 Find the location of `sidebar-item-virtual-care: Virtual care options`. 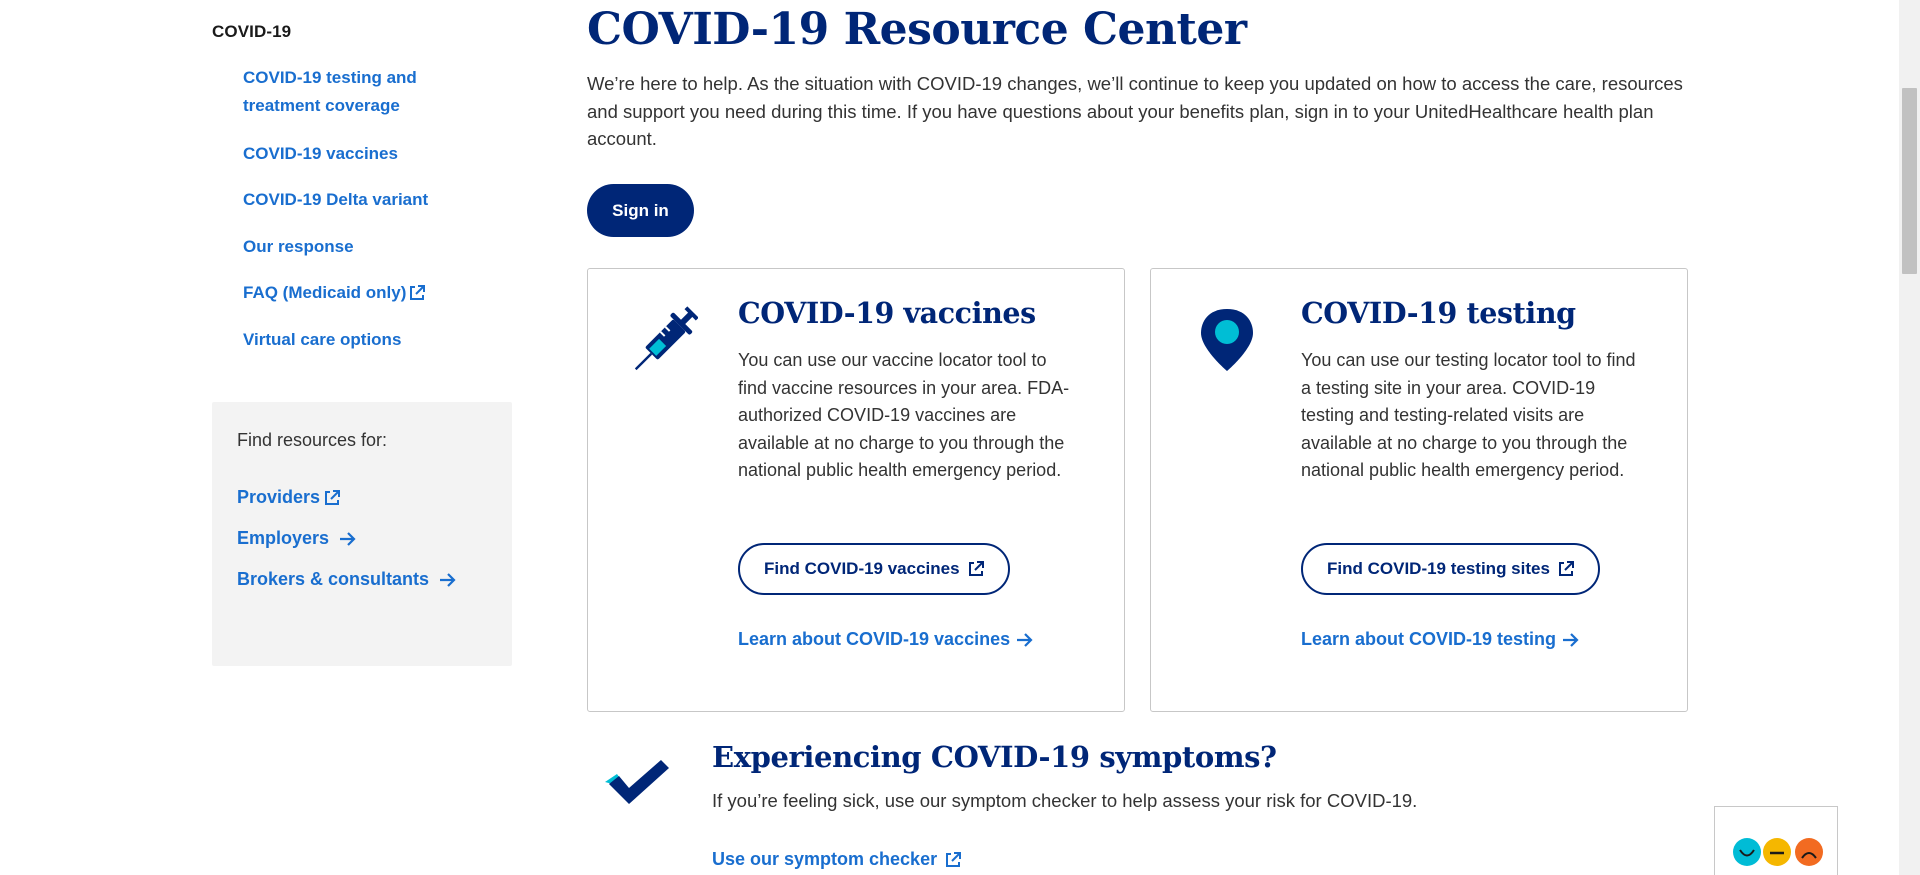

sidebar-item-virtual-care: Virtual care options is located at coordinates (322, 340).